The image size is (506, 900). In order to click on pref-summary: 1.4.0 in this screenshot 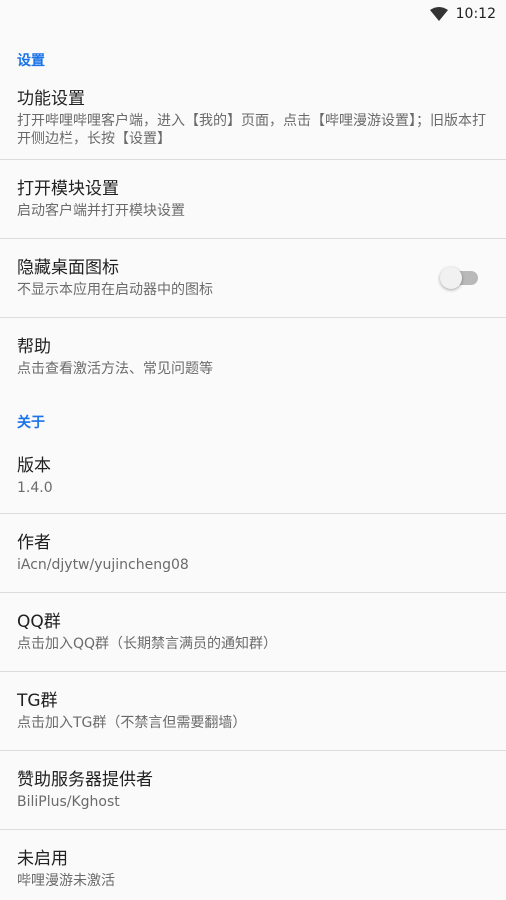, I will do `click(35, 487)`.